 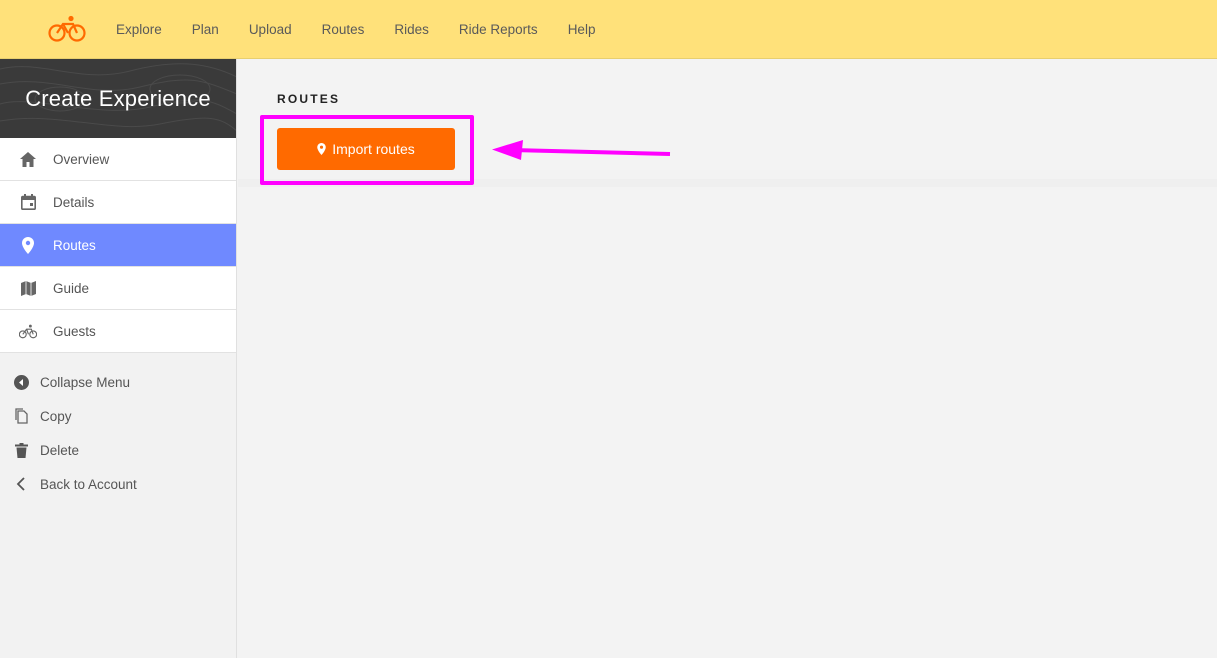 What do you see at coordinates (581, 150) in the screenshot?
I see `annotation-arrow-icon` at bounding box center [581, 150].